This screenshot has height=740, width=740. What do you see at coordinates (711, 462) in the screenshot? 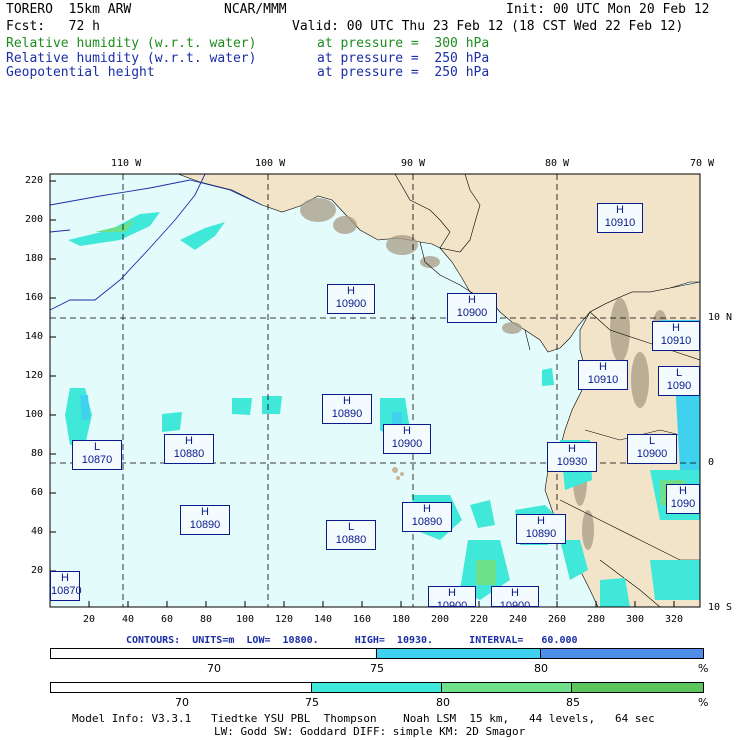
I see `lat-label-0: 0` at bounding box center [711, 462].